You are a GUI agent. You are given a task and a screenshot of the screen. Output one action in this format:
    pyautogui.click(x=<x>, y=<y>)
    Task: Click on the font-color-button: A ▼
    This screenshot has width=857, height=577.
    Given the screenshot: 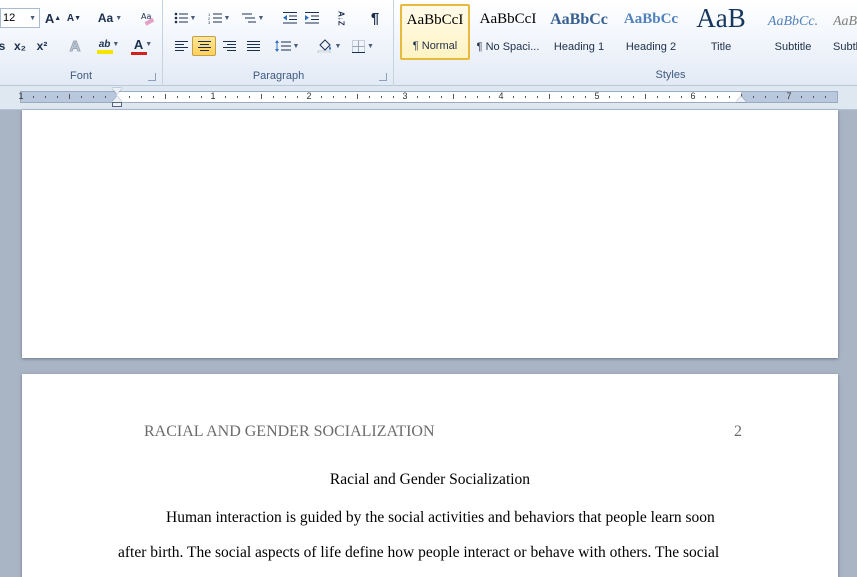 What is the action you would take?
    pyautogui.click(x=143, y=46)
    